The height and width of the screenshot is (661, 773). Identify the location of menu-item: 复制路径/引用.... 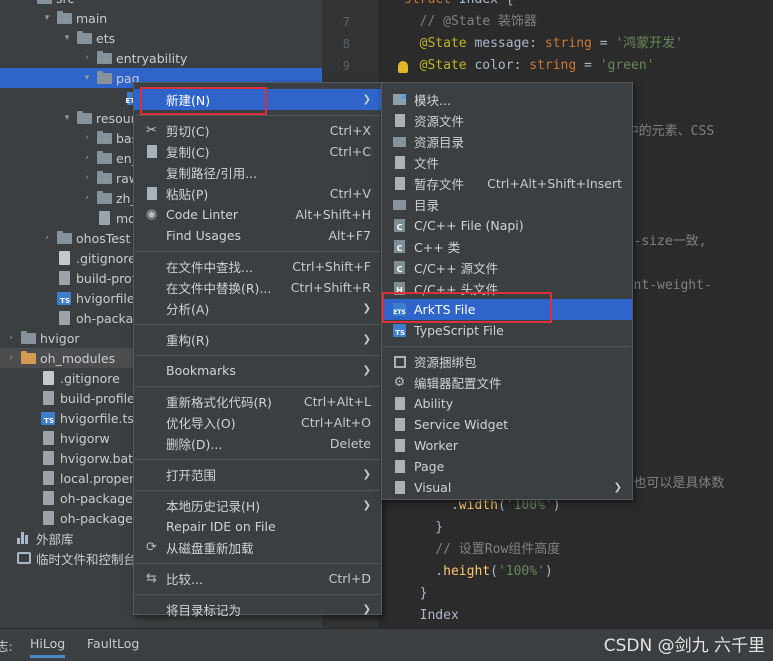
(257, 172).